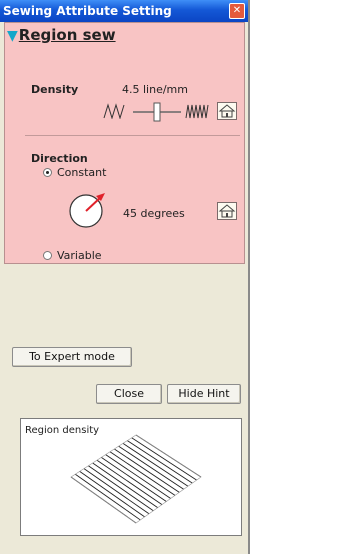 Image resolution: width=340 pixels, height=554 pixels. What do you see at coordinates (67, 35) in the screenshot?
I see `region-sew-label: Region sew` at bounding box center [67, 35].